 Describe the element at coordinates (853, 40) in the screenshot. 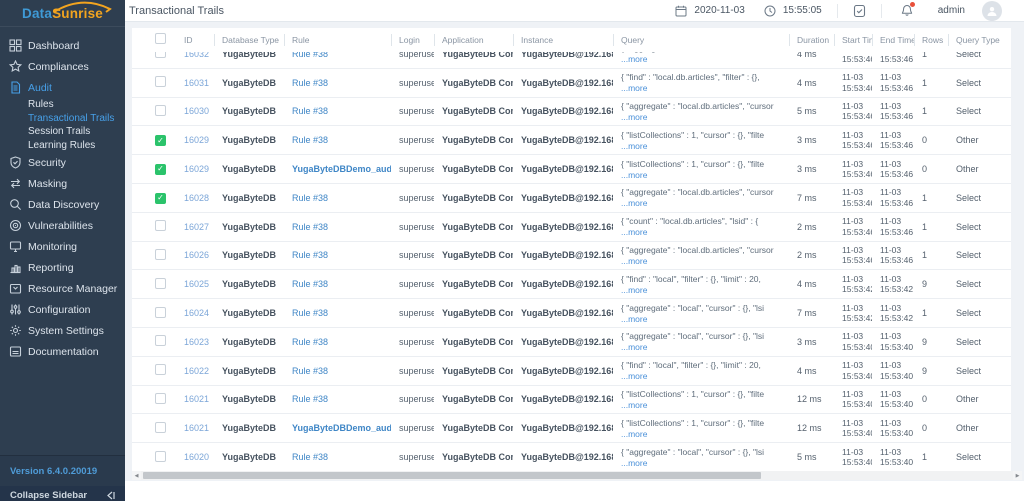

I see `col-header-start-time: Start Time` at that location.